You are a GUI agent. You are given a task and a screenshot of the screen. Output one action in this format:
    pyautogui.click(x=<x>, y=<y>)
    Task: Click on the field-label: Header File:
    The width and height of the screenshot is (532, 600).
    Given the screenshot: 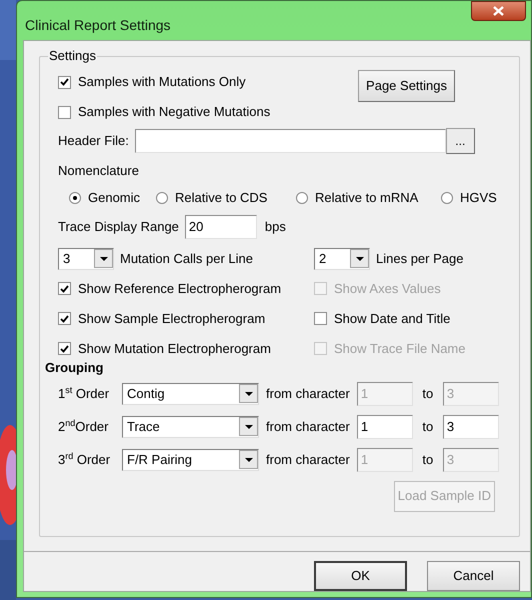 What is the action you would take?
    pyautogui.click(x=93, y=141)
    